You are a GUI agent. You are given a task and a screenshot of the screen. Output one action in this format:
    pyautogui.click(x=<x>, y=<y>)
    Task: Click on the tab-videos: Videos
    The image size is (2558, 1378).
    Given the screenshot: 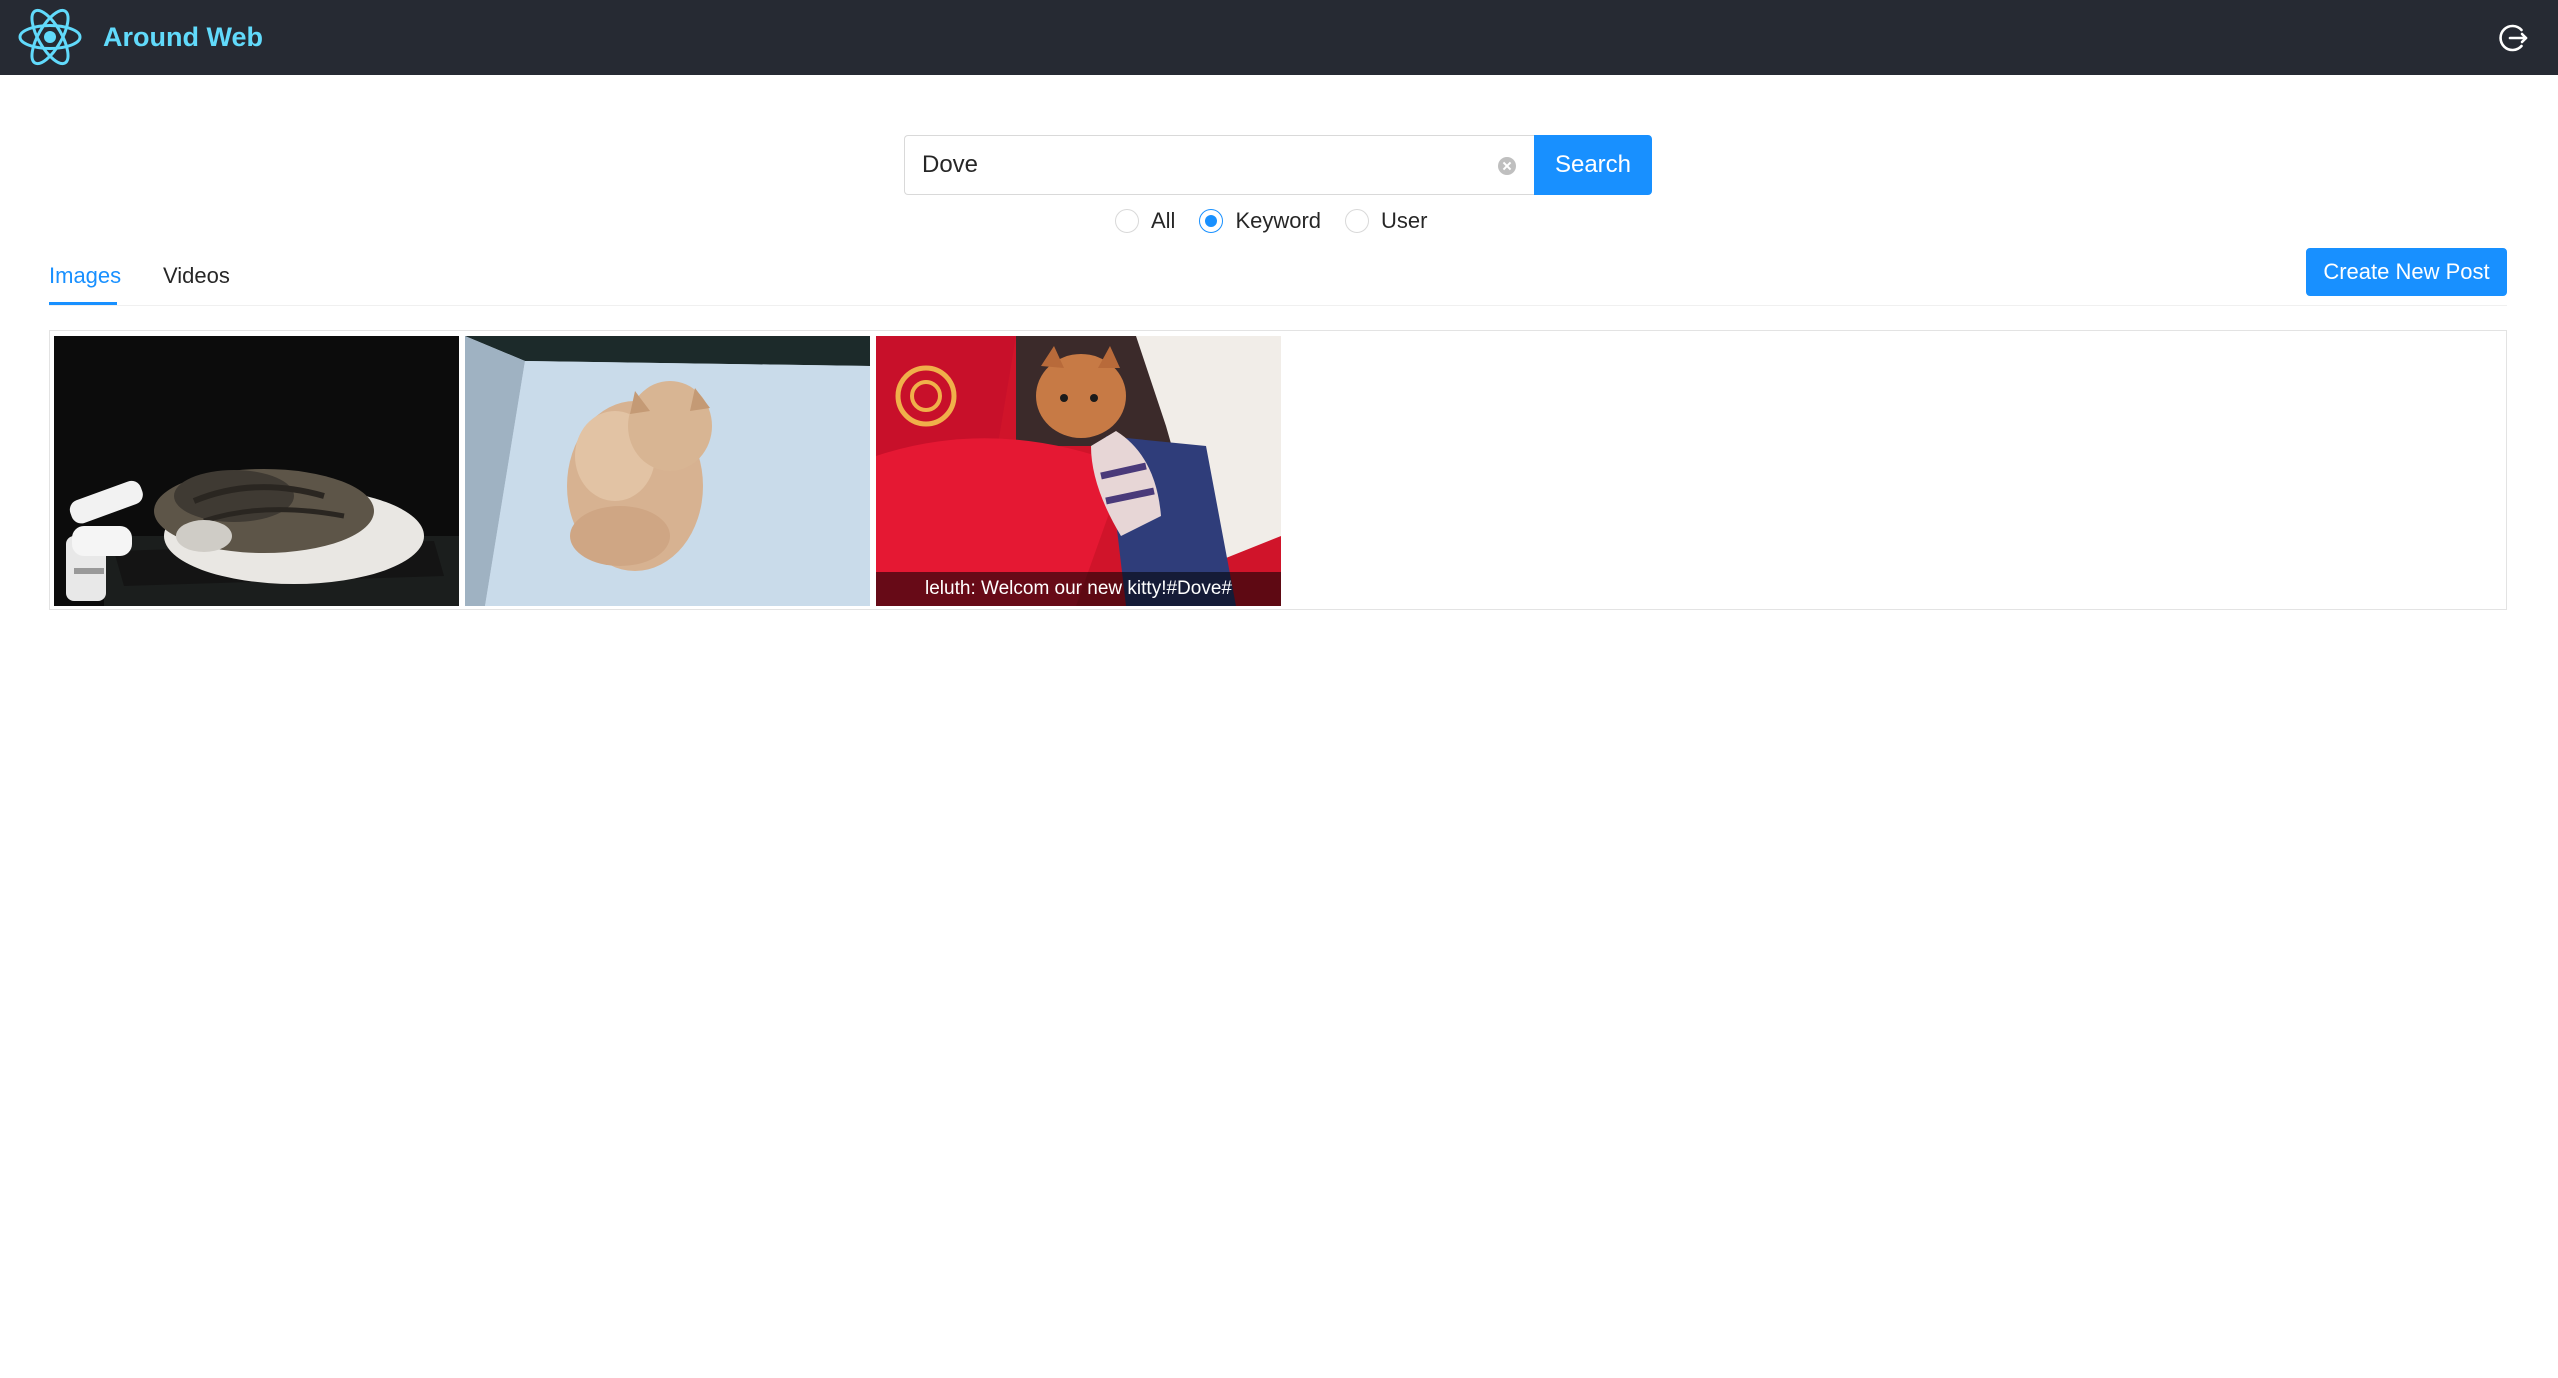 What is the action you would take?
    pyautogui.click(x=196, y=277)
    